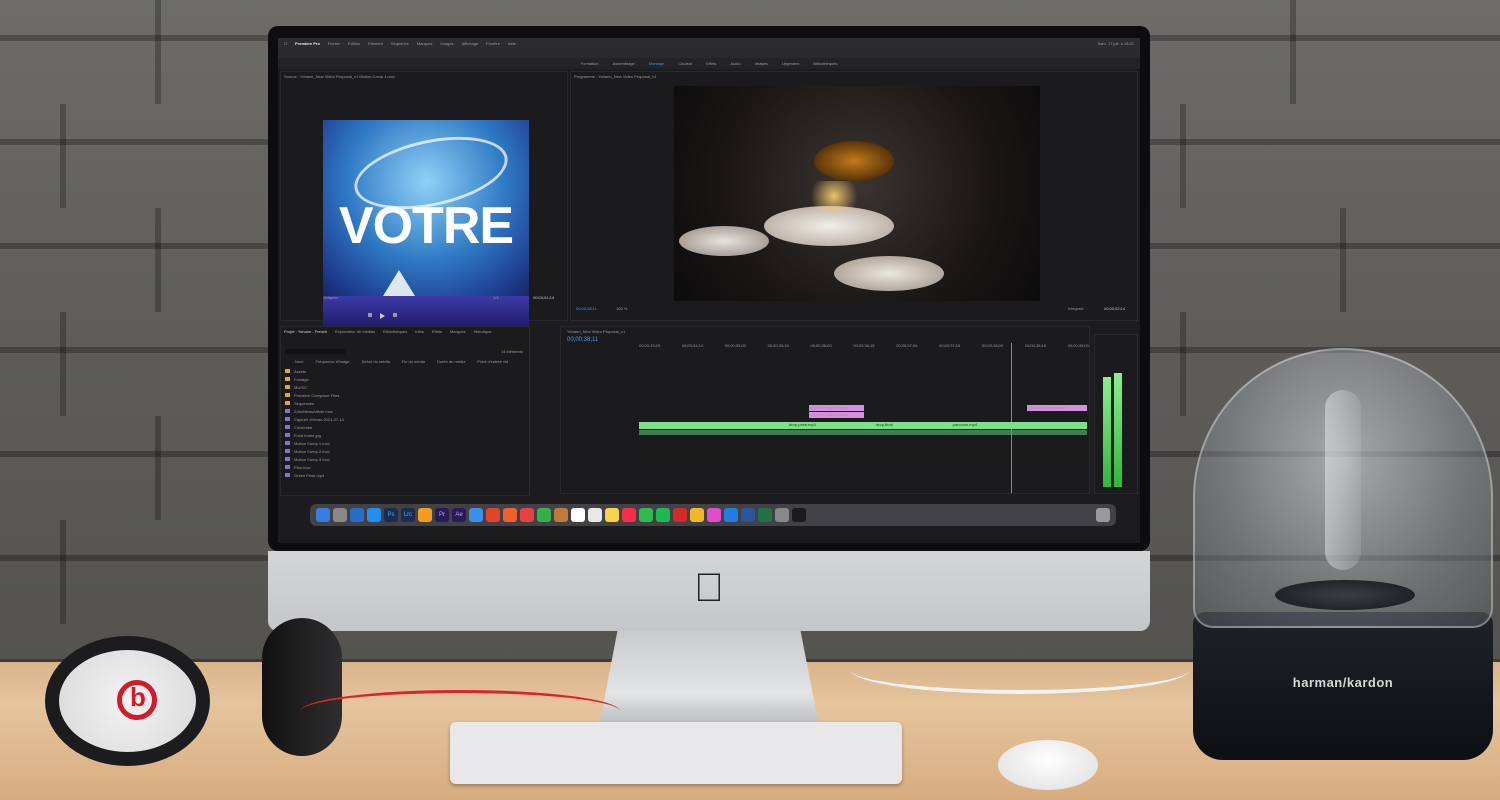 The height and width of the screenshot is (800, 1500). What do you see at coordinates (621, 308) in the screenshot?
I see `program-zoom: 100 %` at bounding box center [621, 308].